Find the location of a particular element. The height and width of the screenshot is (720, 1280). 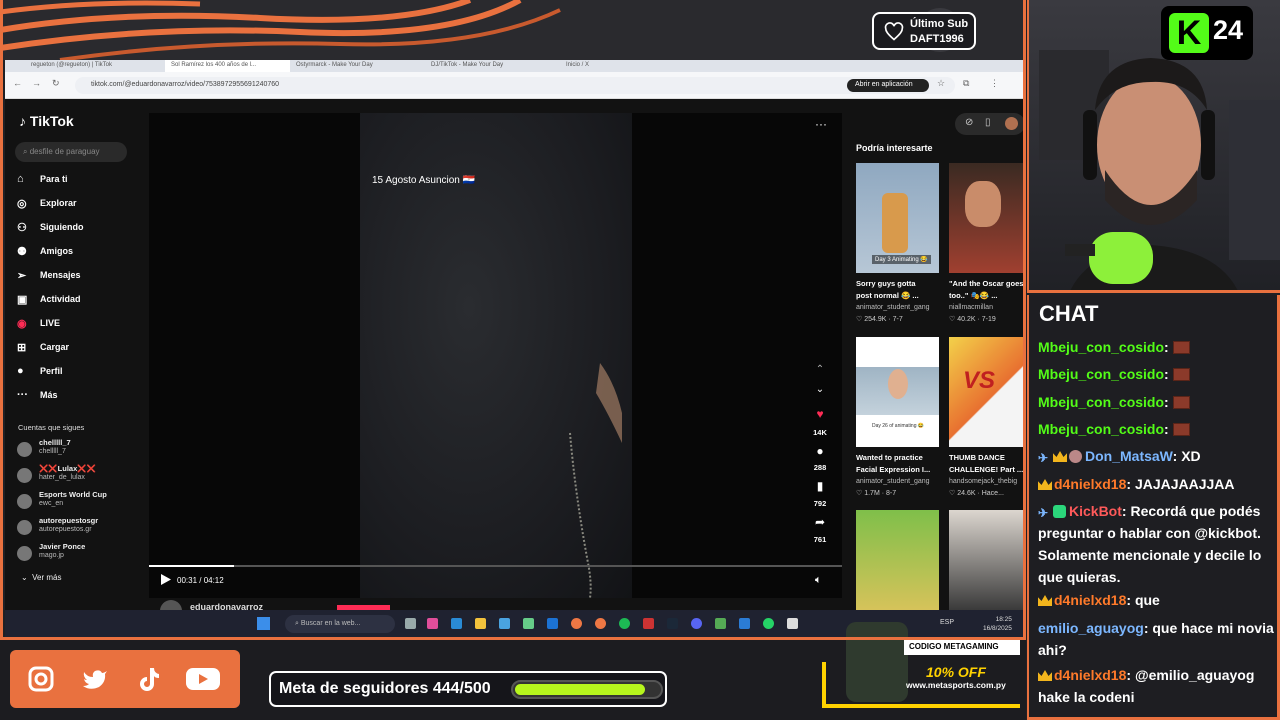

webcam-feed: K 24 is located at coordinates (1153, 146).